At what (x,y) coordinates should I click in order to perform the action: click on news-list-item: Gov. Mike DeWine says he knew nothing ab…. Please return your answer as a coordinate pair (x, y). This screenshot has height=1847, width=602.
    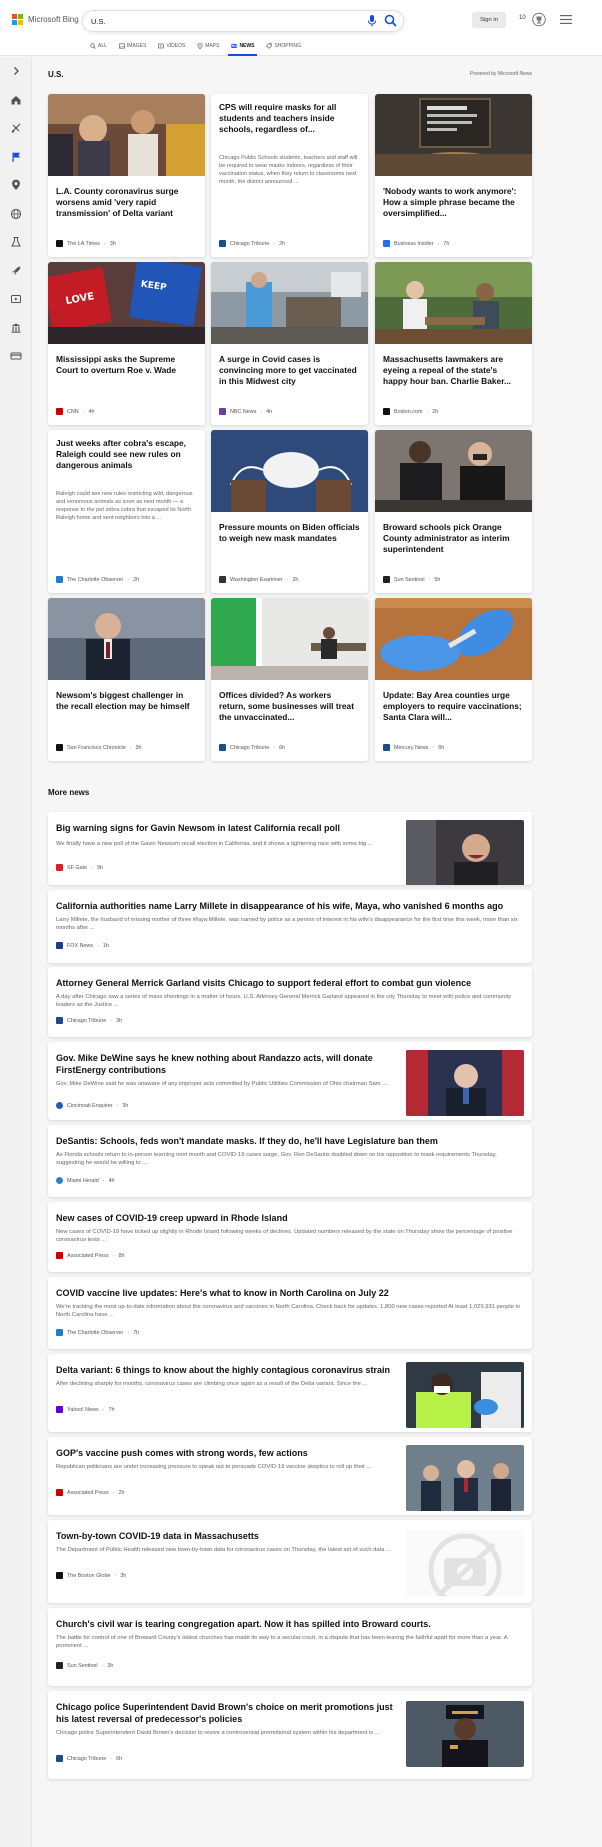
    Looking at the image, I should click on (290, 1081).